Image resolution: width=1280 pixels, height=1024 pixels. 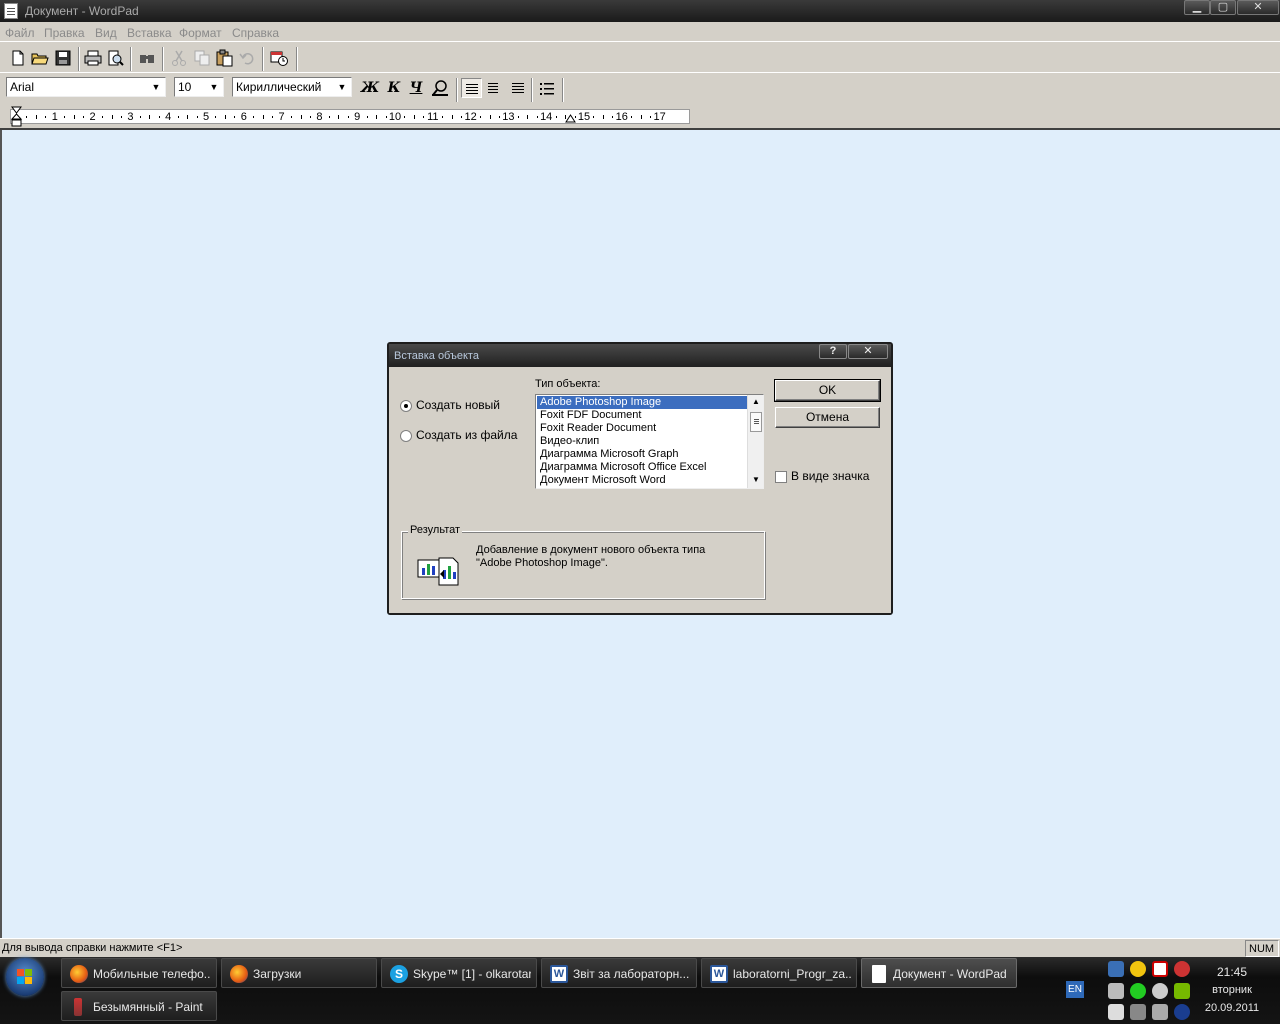 What do you see at coordinates (1182, 969) in the screenshot?
I see `error-icon` at bounding box center [1182, 969].